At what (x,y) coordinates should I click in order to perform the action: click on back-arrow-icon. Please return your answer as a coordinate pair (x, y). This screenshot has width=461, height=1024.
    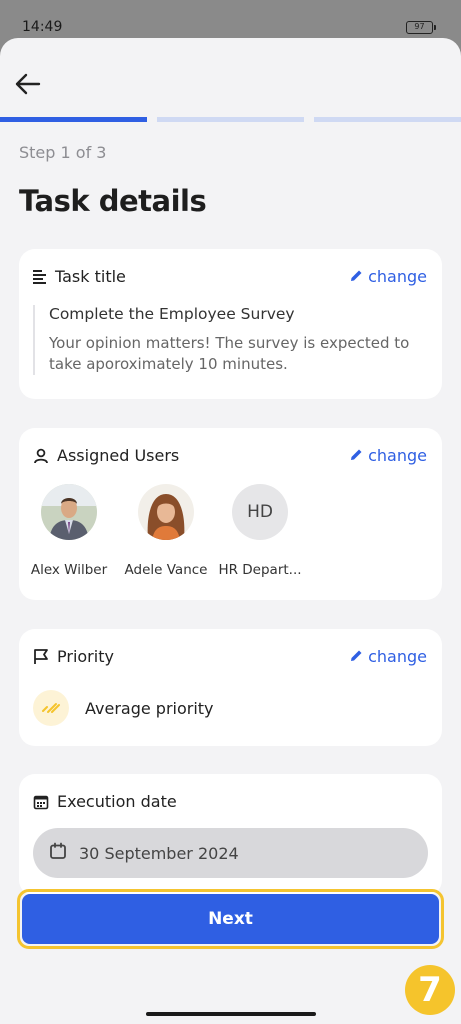
    Looking at the image, I should click on (28, 84).